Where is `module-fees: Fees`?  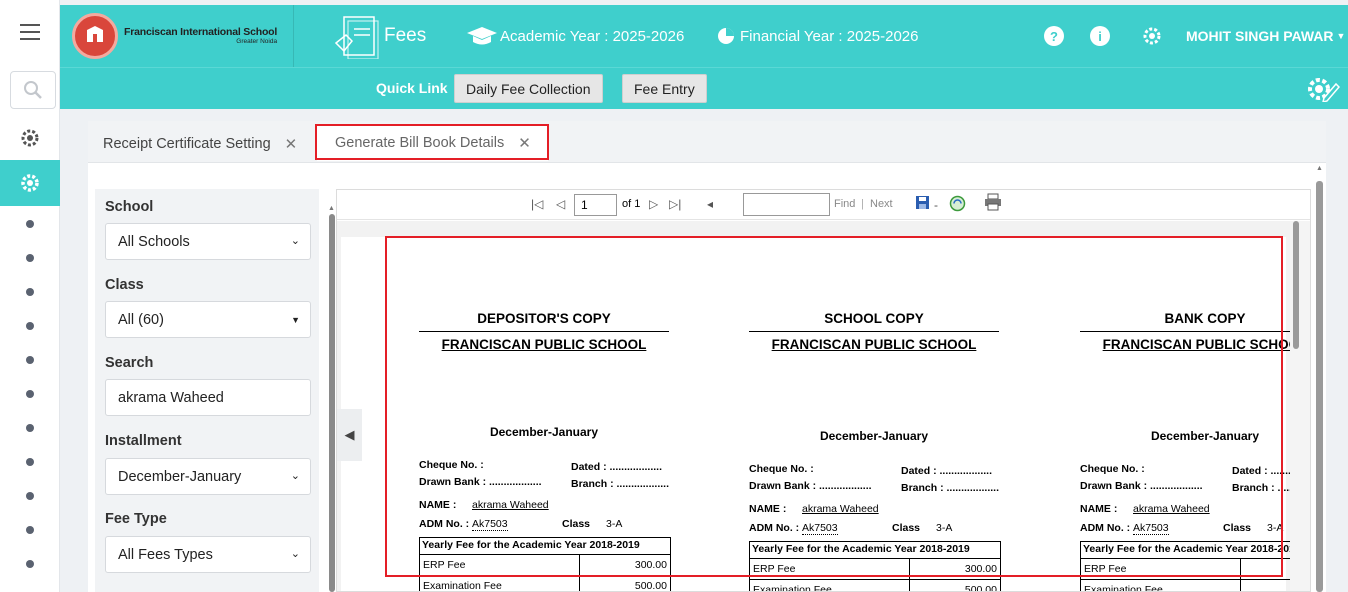 module-fees: Fees is located at coordinates (379, 36).